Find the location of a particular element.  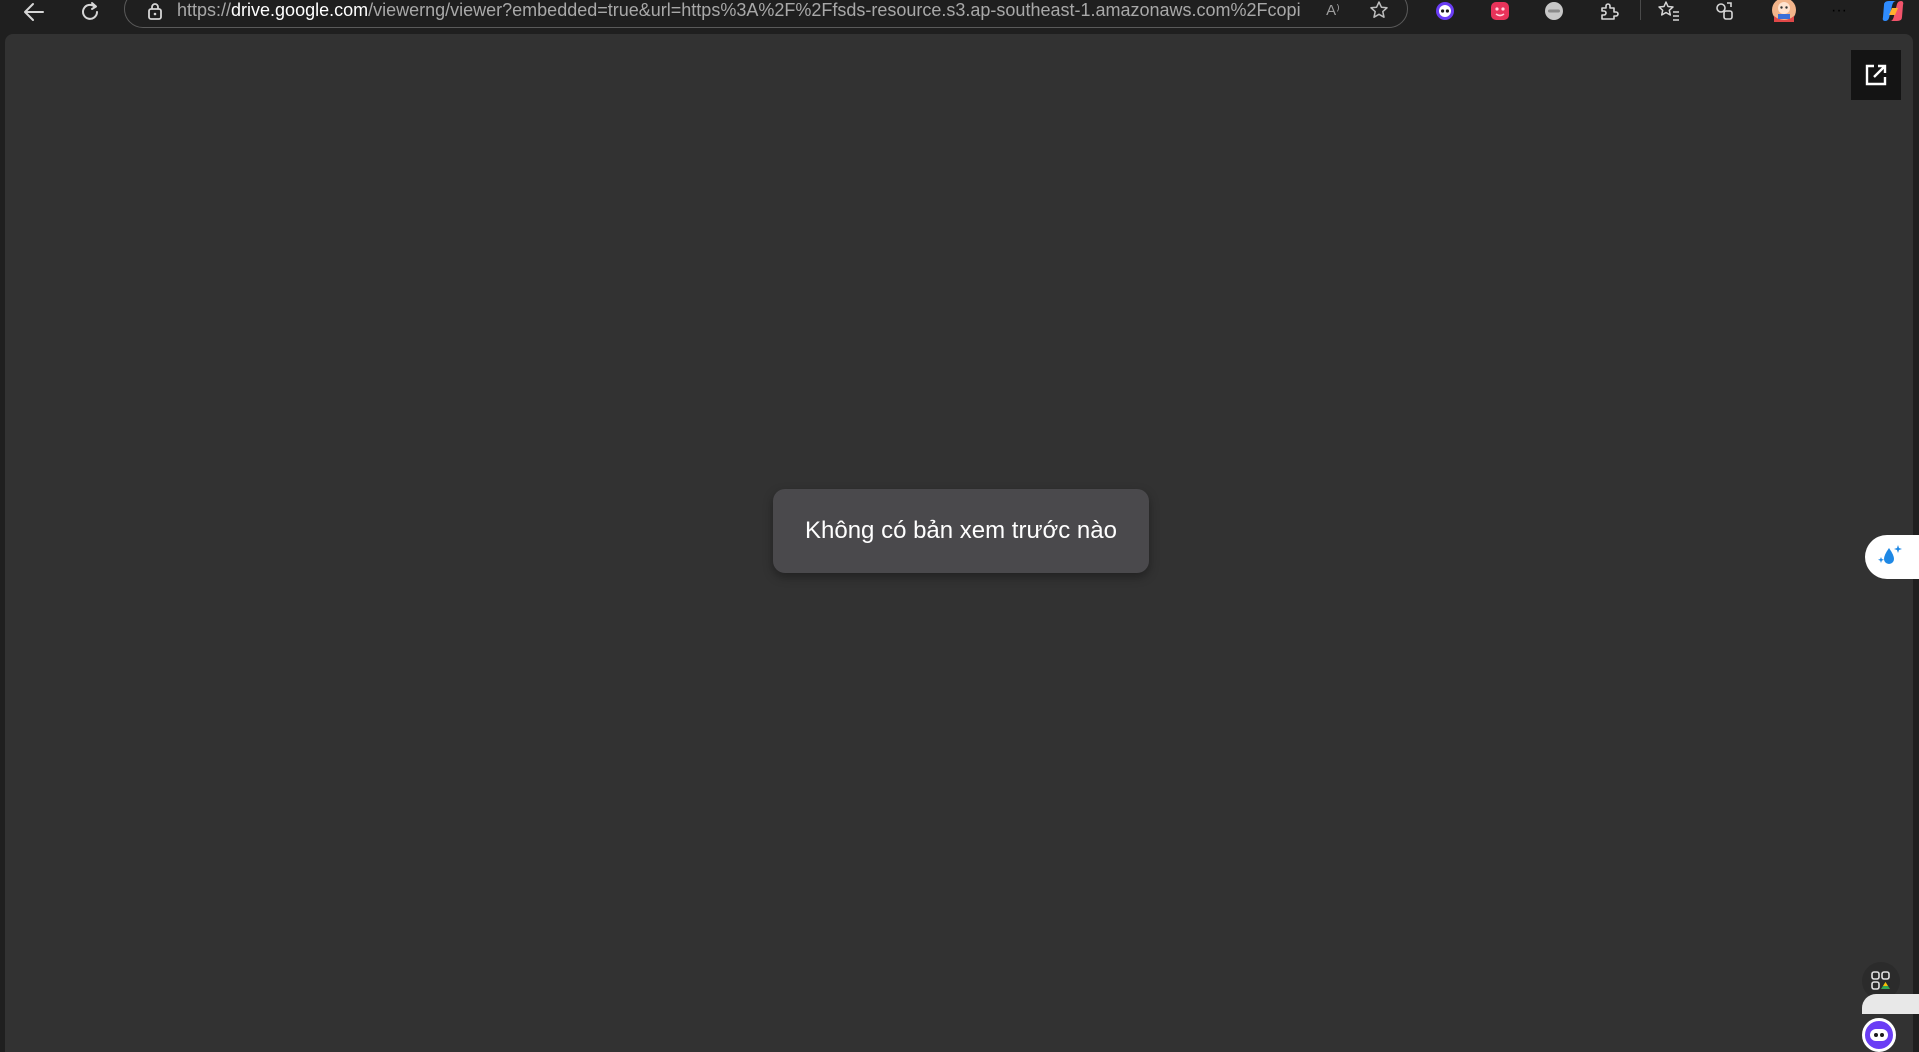

sparkle-droplet-icon is located at coordinates (1890, 554).